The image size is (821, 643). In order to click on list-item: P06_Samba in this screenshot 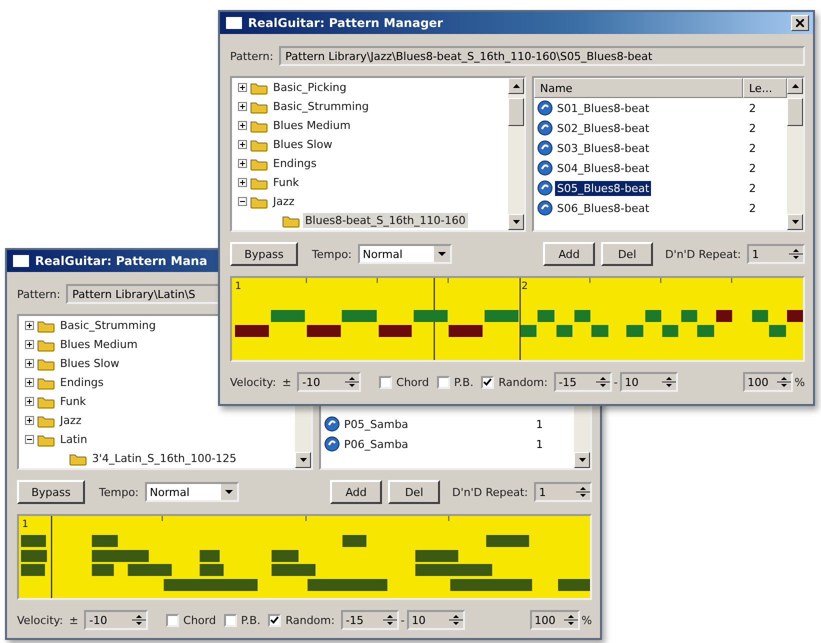, I will do `click(376, 444)`.